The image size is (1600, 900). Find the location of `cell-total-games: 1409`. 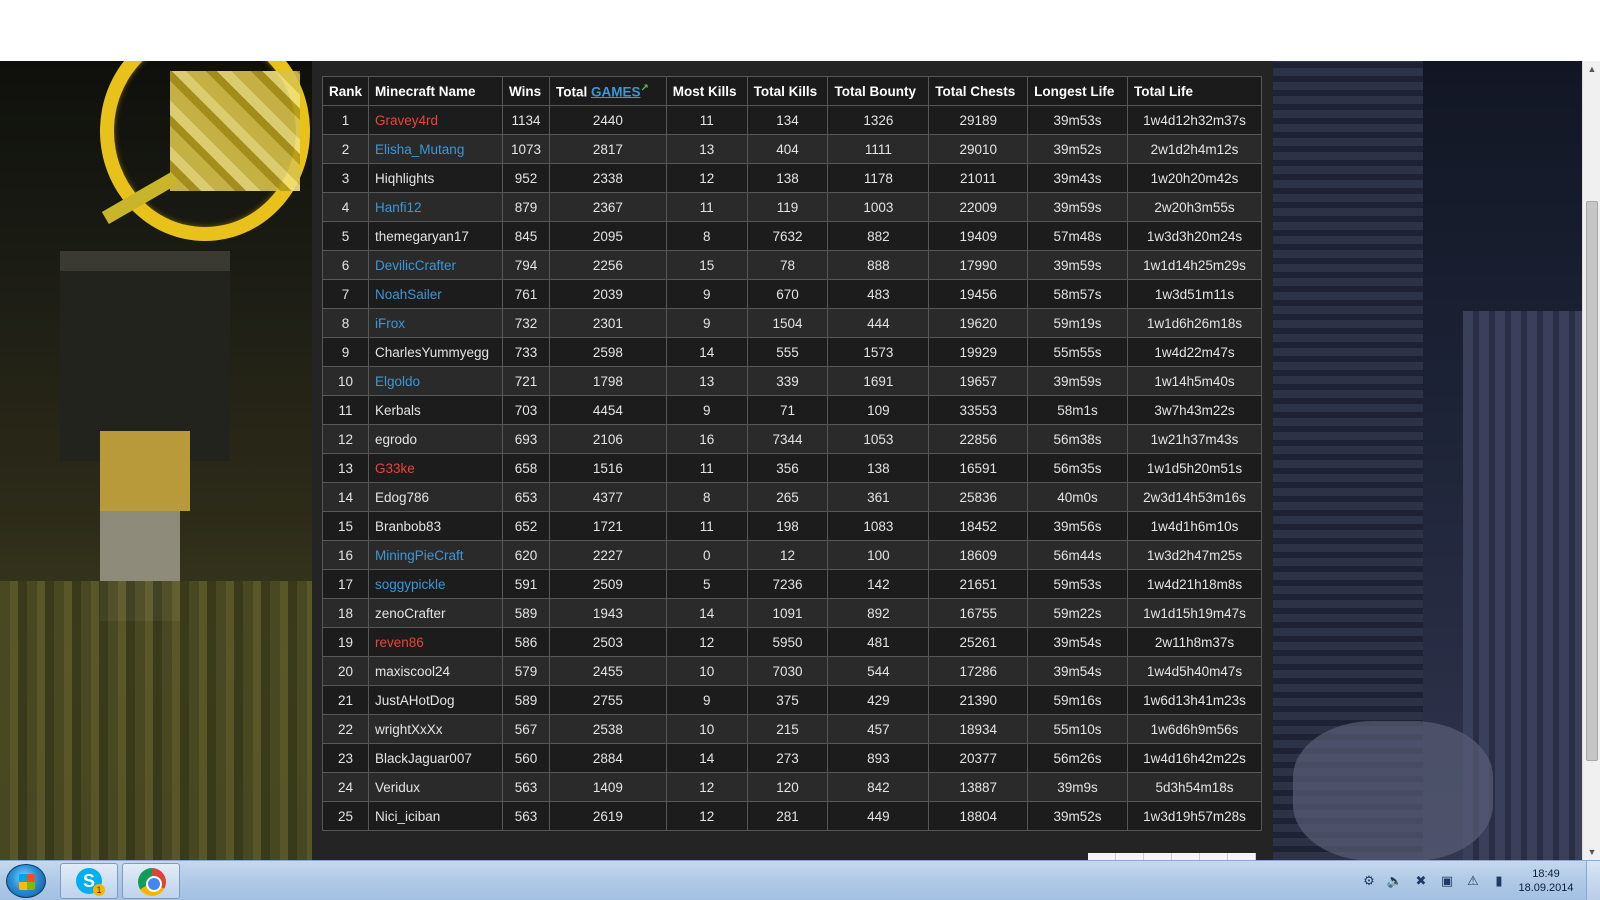

cell-total-games: 1409 is located at coordinates (607, 787).